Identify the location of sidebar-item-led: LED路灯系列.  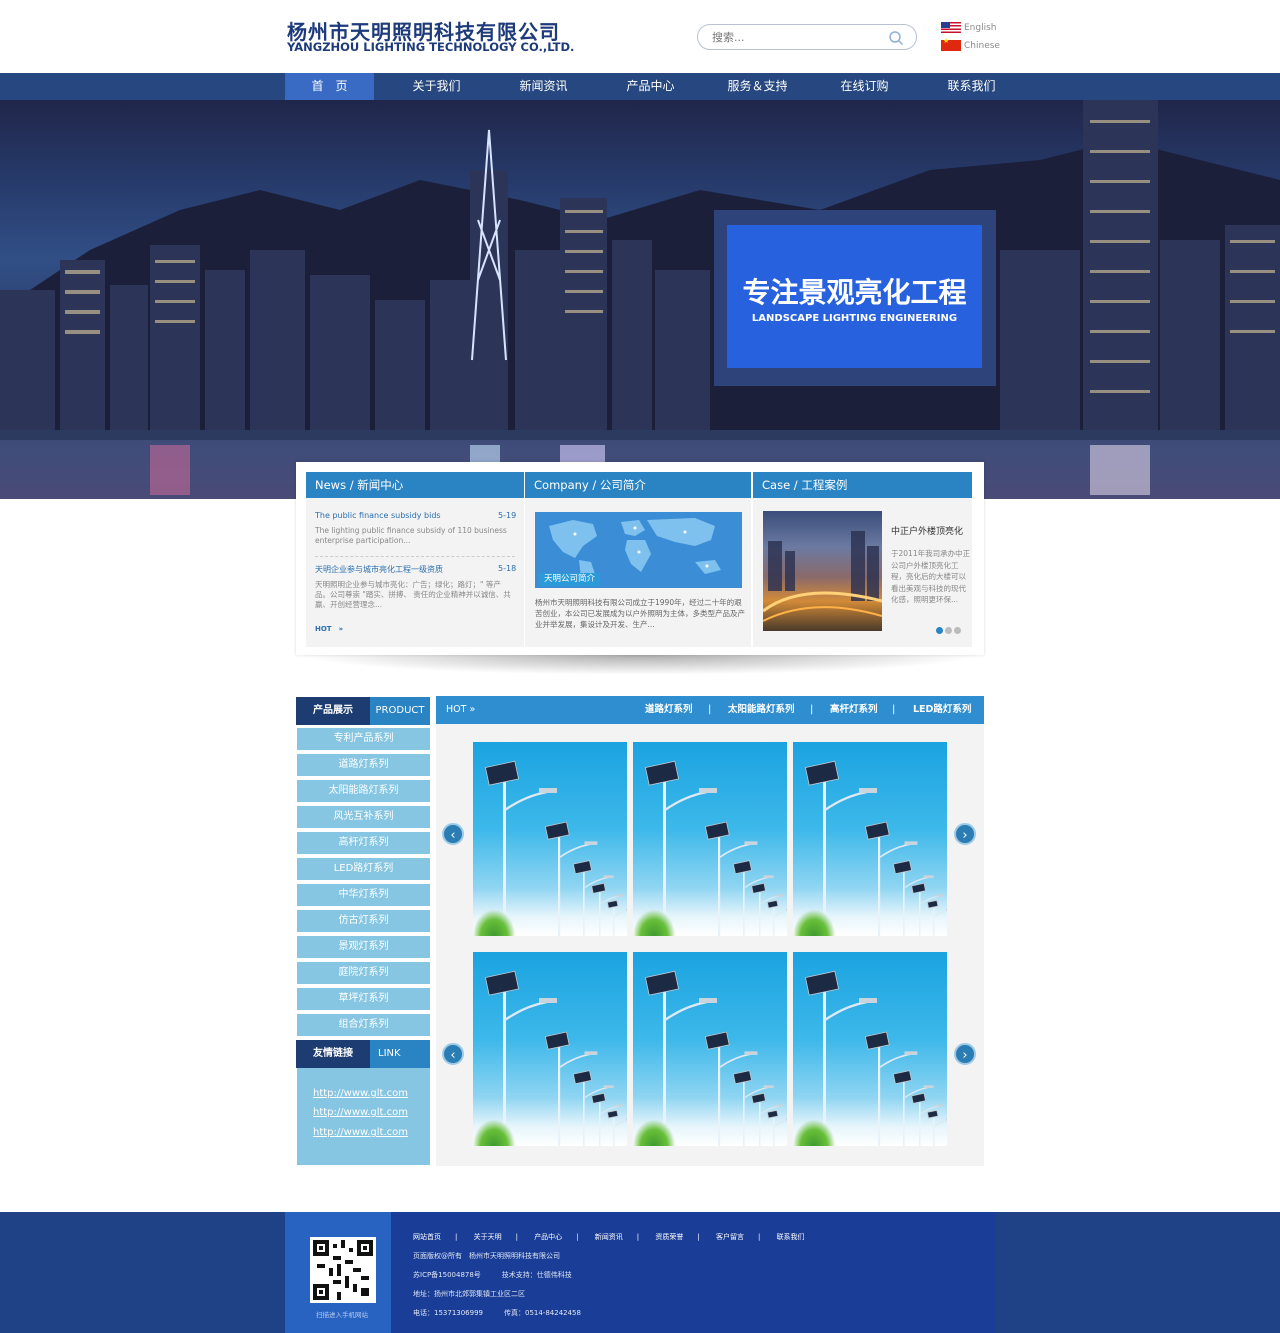
(363, 869).